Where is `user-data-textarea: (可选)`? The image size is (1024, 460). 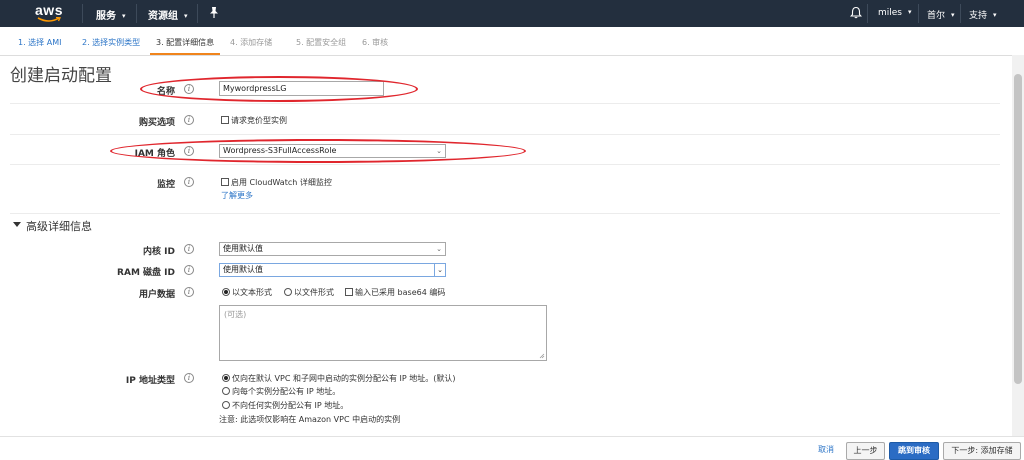
user-data-textarea: (可选) is located at coordinates (383, 333).